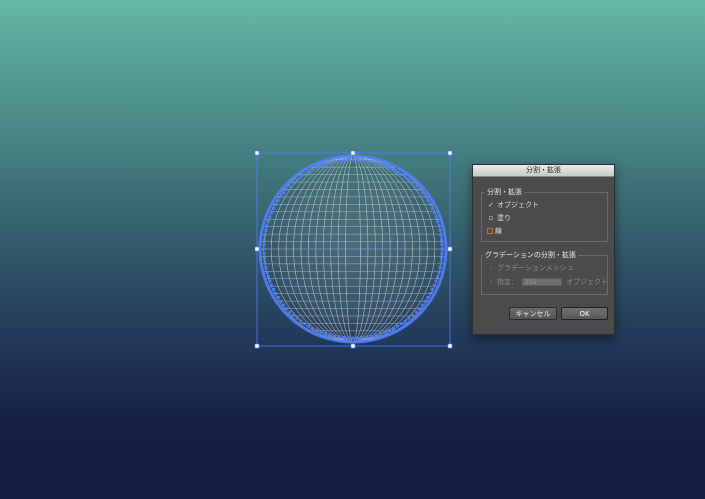  What do you see at coordinates (535, 268) in the screenshot?
I see `gradient-mesh-label: グラデーションメッシュ` at bounding box center [535, 268].